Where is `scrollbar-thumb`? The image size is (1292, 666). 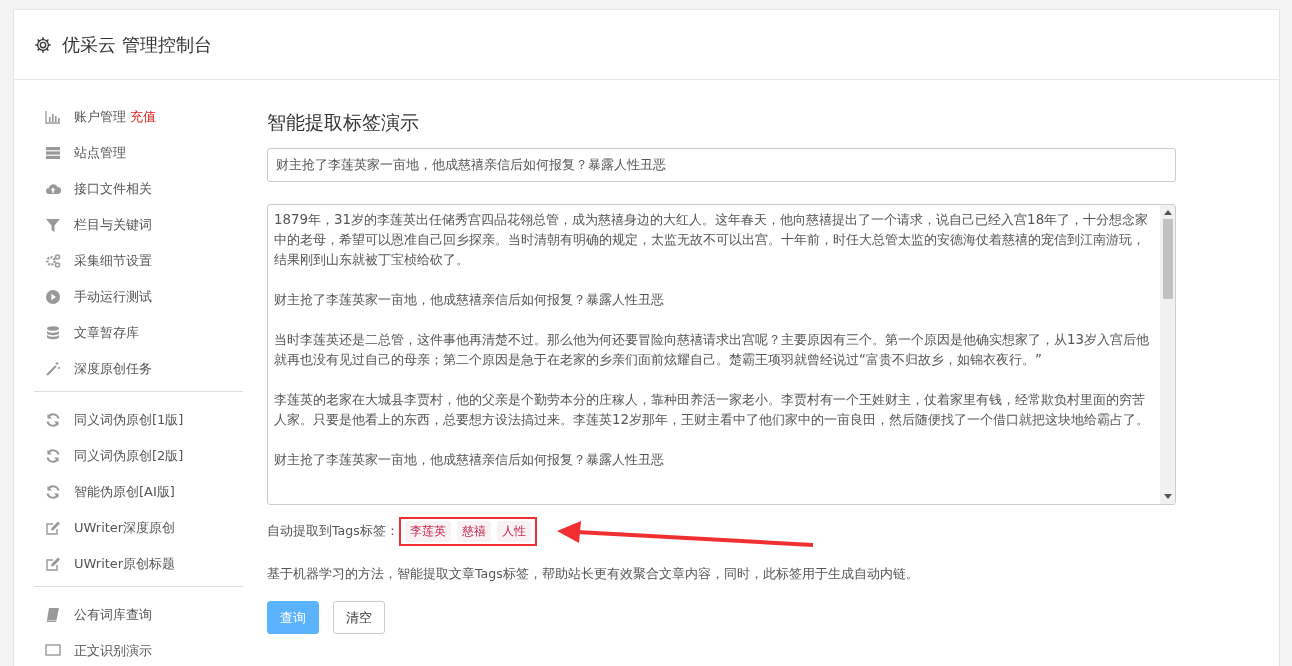 scrollbar-thumb is located at coordinates (1167, 259).